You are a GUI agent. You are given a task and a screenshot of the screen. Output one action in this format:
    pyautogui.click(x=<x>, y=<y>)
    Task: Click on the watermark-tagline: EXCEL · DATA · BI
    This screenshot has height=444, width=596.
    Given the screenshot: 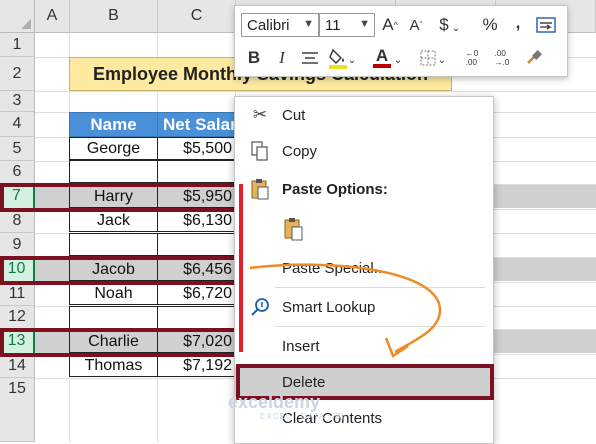 What is the action you would take?
    pyautogui.click(x=302, y=416)
    